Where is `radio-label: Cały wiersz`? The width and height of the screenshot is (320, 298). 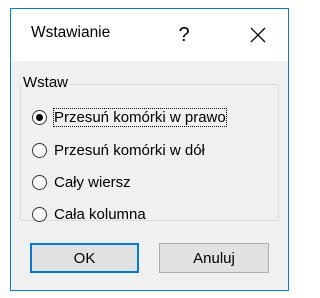
radio-label: Cały wiersz is located at coordinates (92, 182).